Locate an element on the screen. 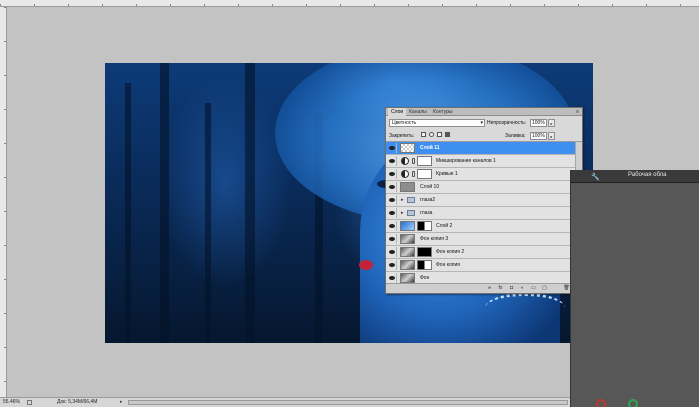  layer-row: Слой 10 is located at coordinates (481, 187).